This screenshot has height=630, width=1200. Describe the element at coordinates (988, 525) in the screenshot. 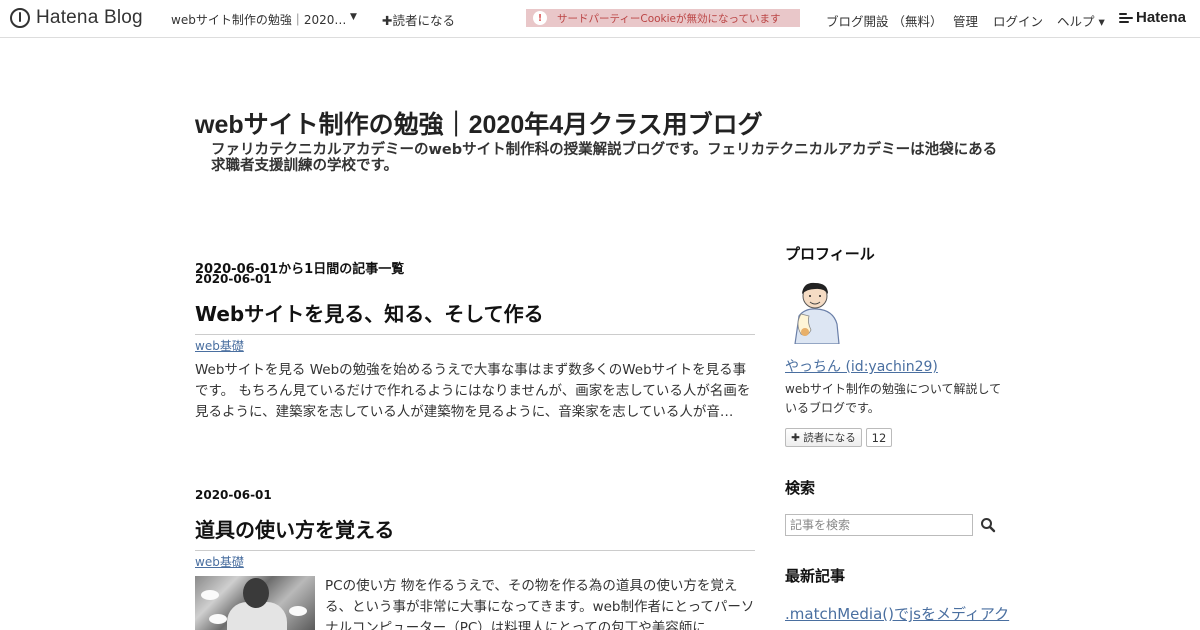

I see `search-icon` at that location.